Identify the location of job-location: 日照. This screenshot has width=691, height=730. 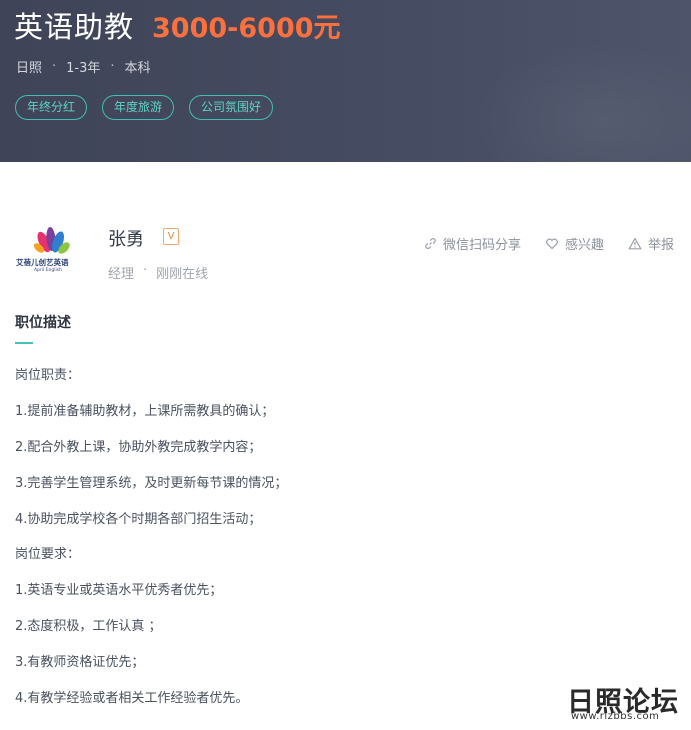
(29, 68).